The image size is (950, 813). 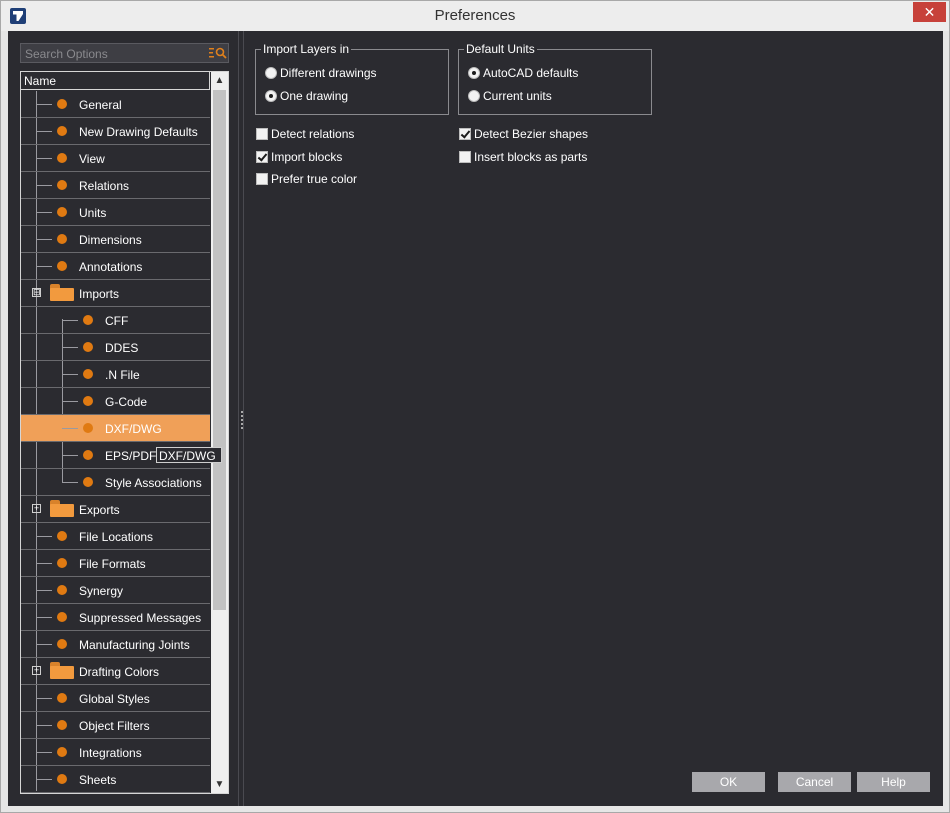 I want to click on tree-item-label: Object Filters, so click(x=114, y=726).